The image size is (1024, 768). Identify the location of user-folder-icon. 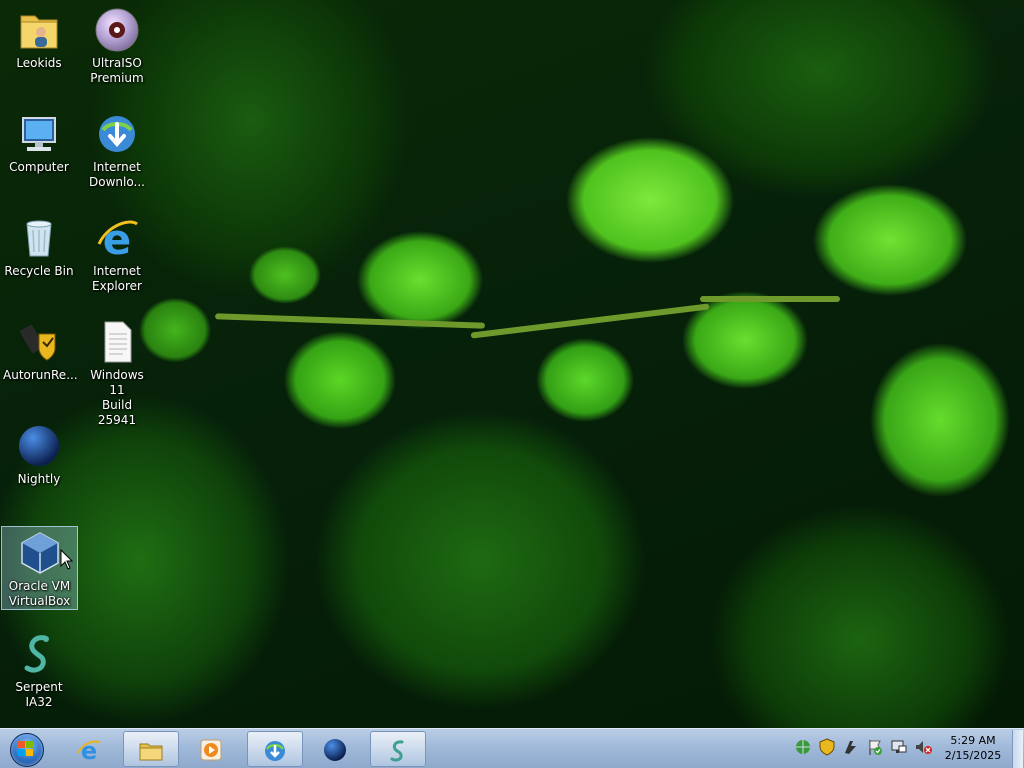
(39, 30).